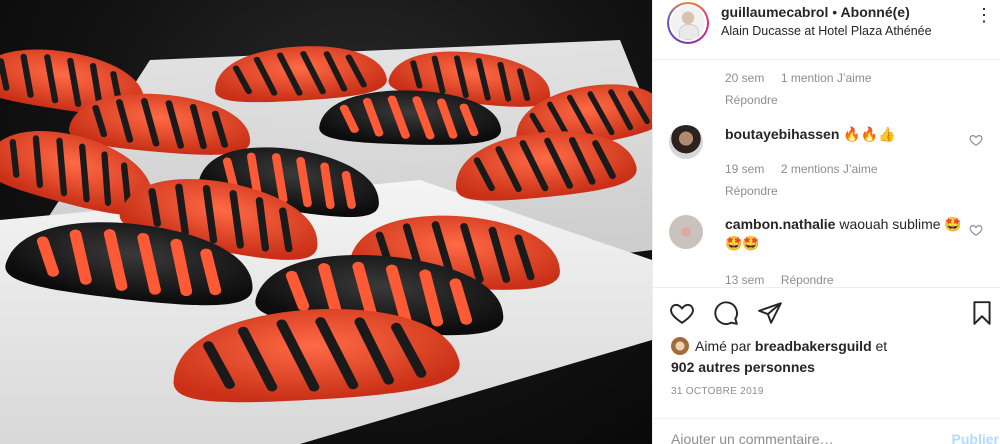 The width and height of the screenshot is (1000, 444). I want to click on comment-time: 13 sem, so click(744, 280).